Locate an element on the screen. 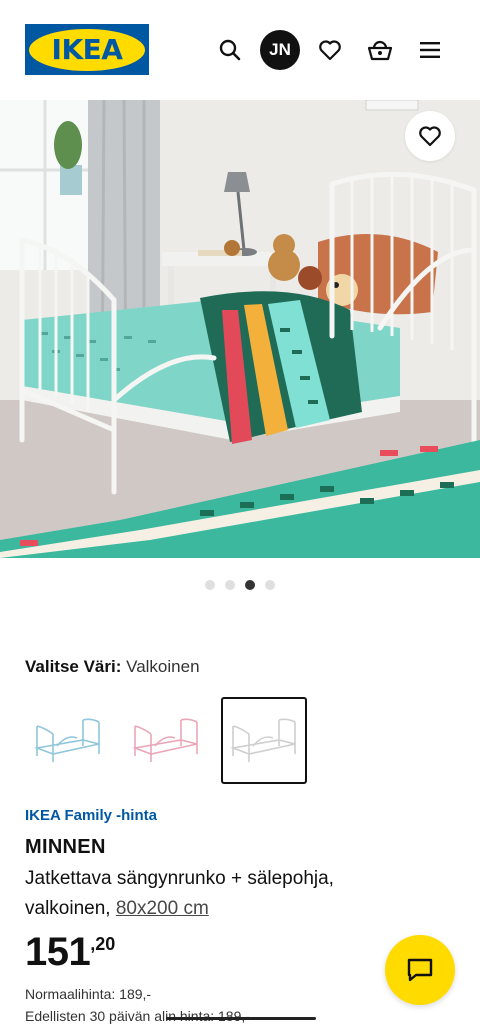  ikea-family-price-label: IKEA Family -hinta is located at coordinates (91, 815).